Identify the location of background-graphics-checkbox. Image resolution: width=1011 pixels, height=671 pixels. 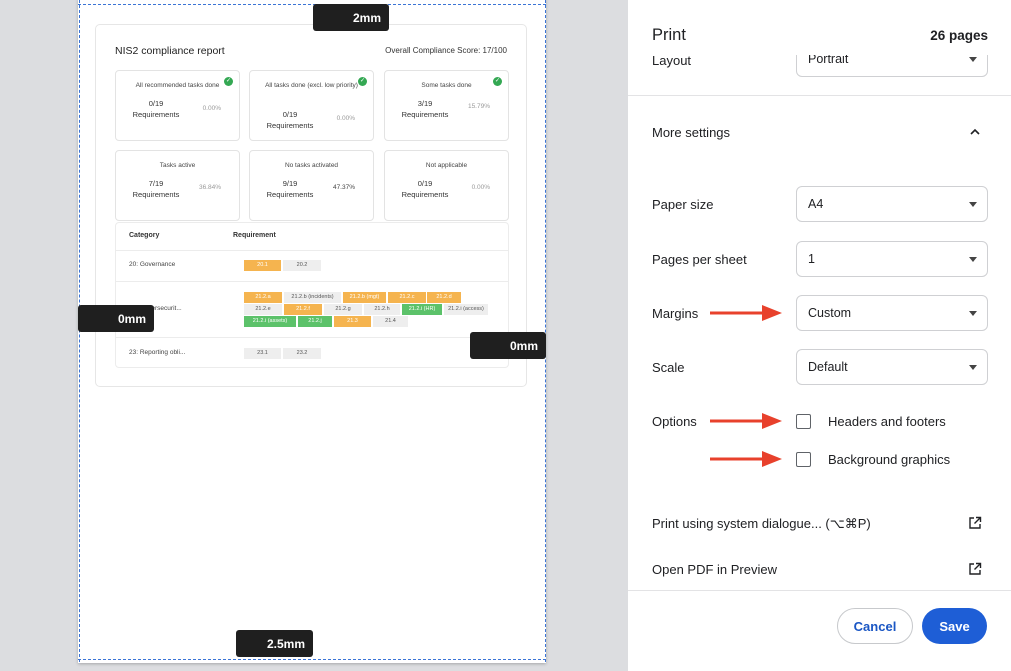
(803, 459).